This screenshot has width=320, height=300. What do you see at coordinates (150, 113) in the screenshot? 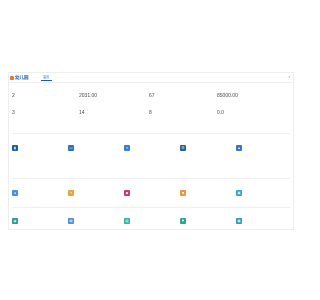
I see `stat-value: 8` at bounding box center [150, 113].